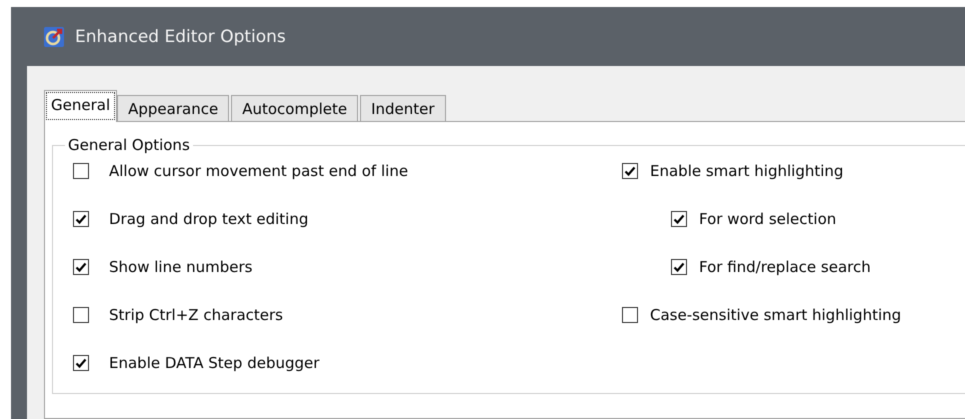 This screenshot has height=419, width=965. What do you see at coordinates (767, 219) in the screenshot?
I see `checkbox-label: For word selection` at bounding box center [767, 219].